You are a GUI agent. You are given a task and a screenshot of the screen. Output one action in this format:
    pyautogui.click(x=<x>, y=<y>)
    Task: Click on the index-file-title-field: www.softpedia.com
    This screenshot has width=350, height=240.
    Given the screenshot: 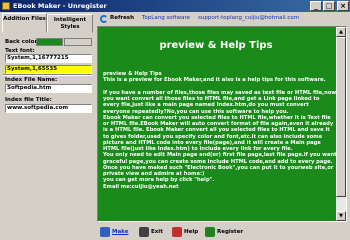 What is the action you would take?
    pyautogui.click(x=48, y=108)
    